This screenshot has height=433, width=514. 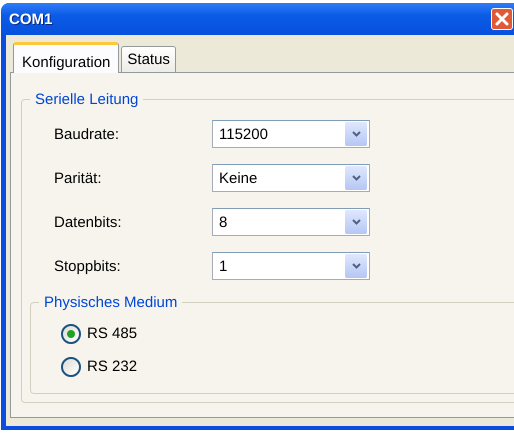 What do you see at coordinates (110, 302) in the screenshot?
I see `group-title: Physisches Medium` at bounding box center [110, 302].